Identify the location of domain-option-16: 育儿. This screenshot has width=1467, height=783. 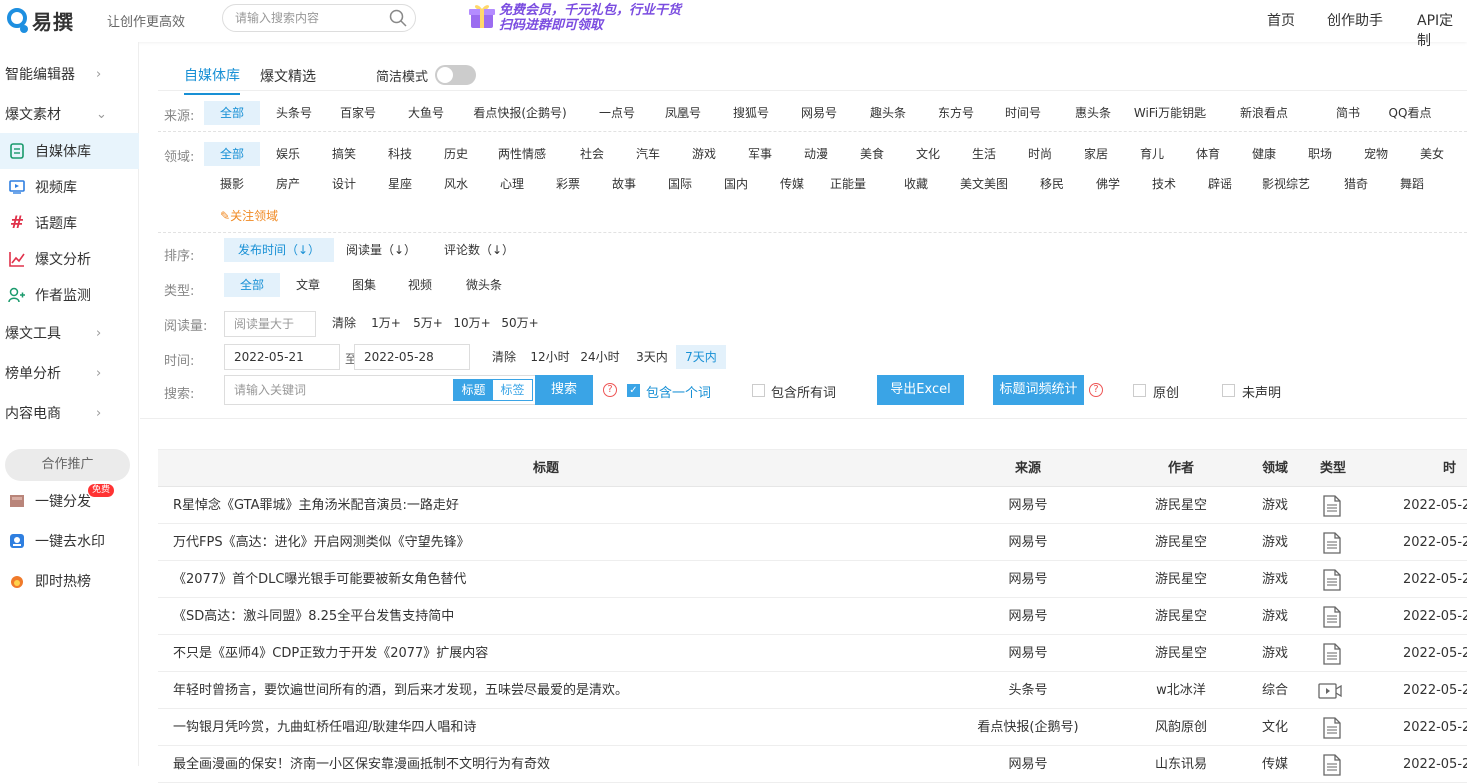
(1152, 154).